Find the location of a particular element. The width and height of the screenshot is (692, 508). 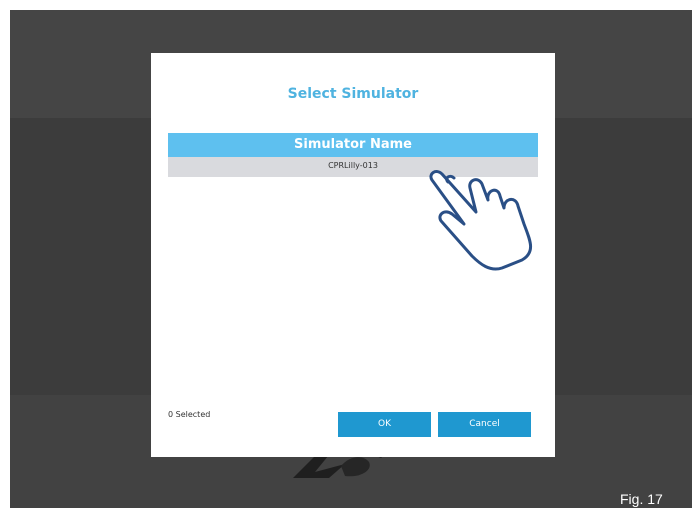

ok-button: OK is located at coordinates (384, 424).